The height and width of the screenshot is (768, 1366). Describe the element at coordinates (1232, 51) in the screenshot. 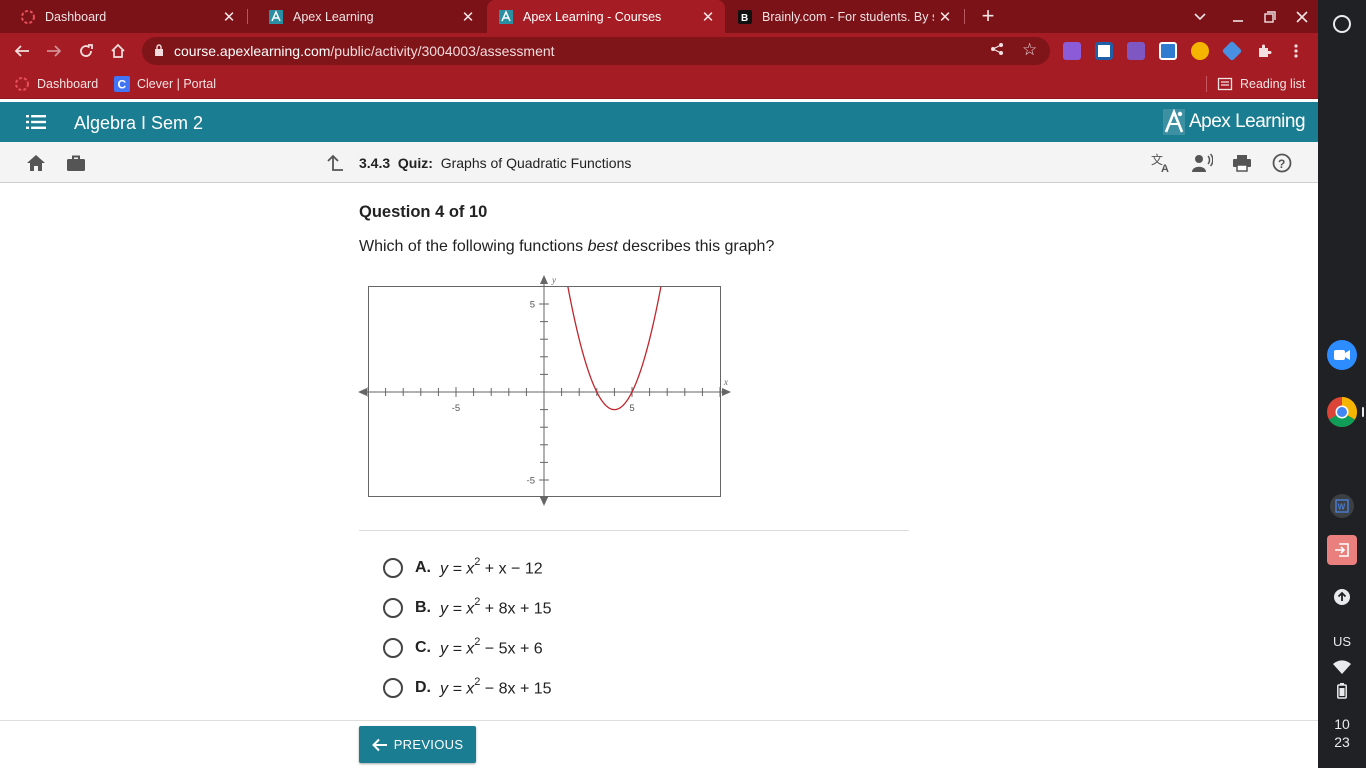

I see `extension-diamond-icon` at that location.